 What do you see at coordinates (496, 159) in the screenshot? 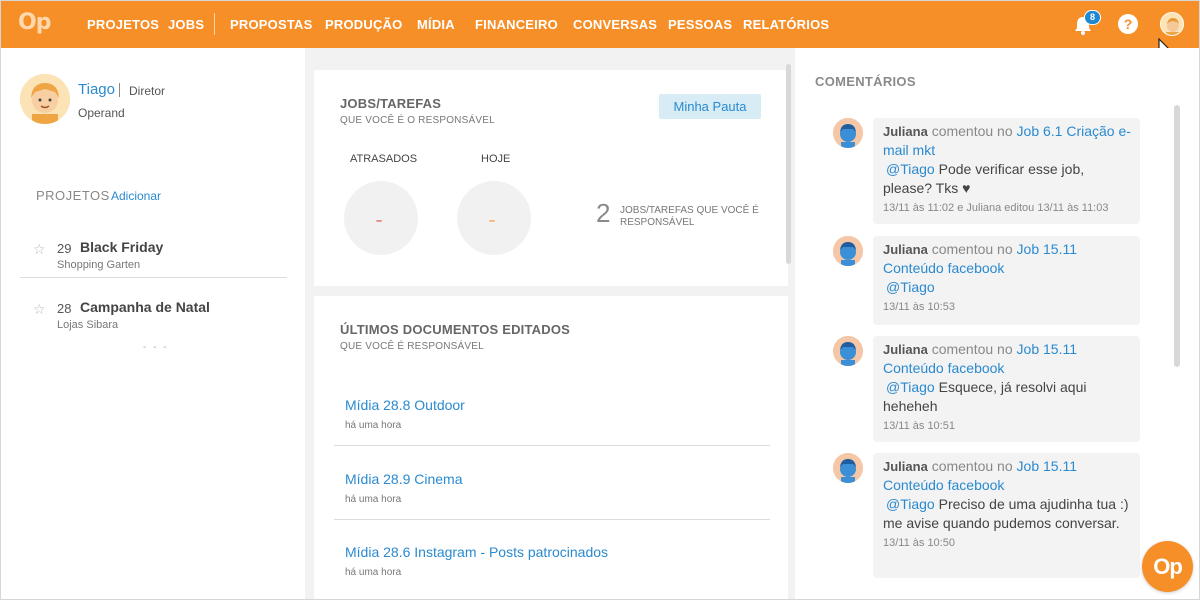
I see `today-label: HOJE` at bounding box center [496, 159].